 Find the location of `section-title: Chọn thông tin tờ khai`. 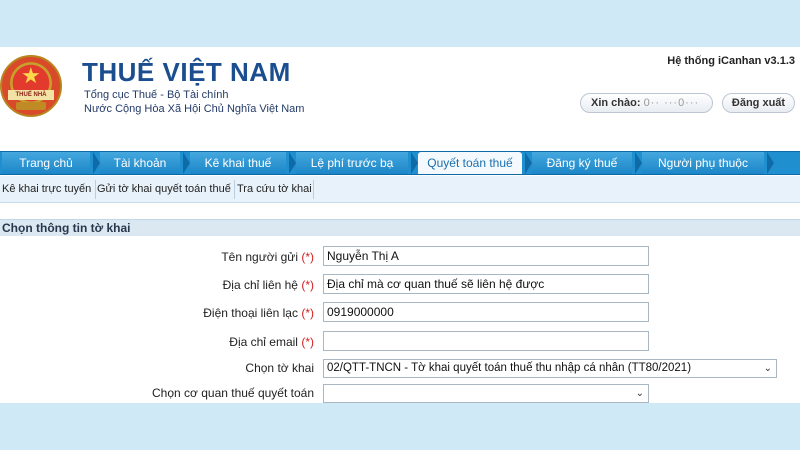

section-title: Chọn thông tin tờ khai is located at coordinates (400, 227).